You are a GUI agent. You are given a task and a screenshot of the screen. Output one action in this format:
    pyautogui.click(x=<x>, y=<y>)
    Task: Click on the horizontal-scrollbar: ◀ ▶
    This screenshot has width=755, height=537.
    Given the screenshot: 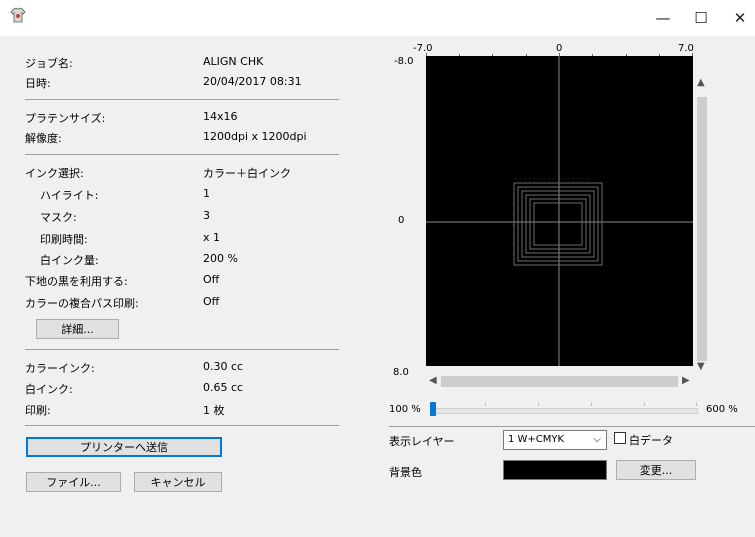 What is the action you would take?
    pyautogui.click(x=561, y=381)
    